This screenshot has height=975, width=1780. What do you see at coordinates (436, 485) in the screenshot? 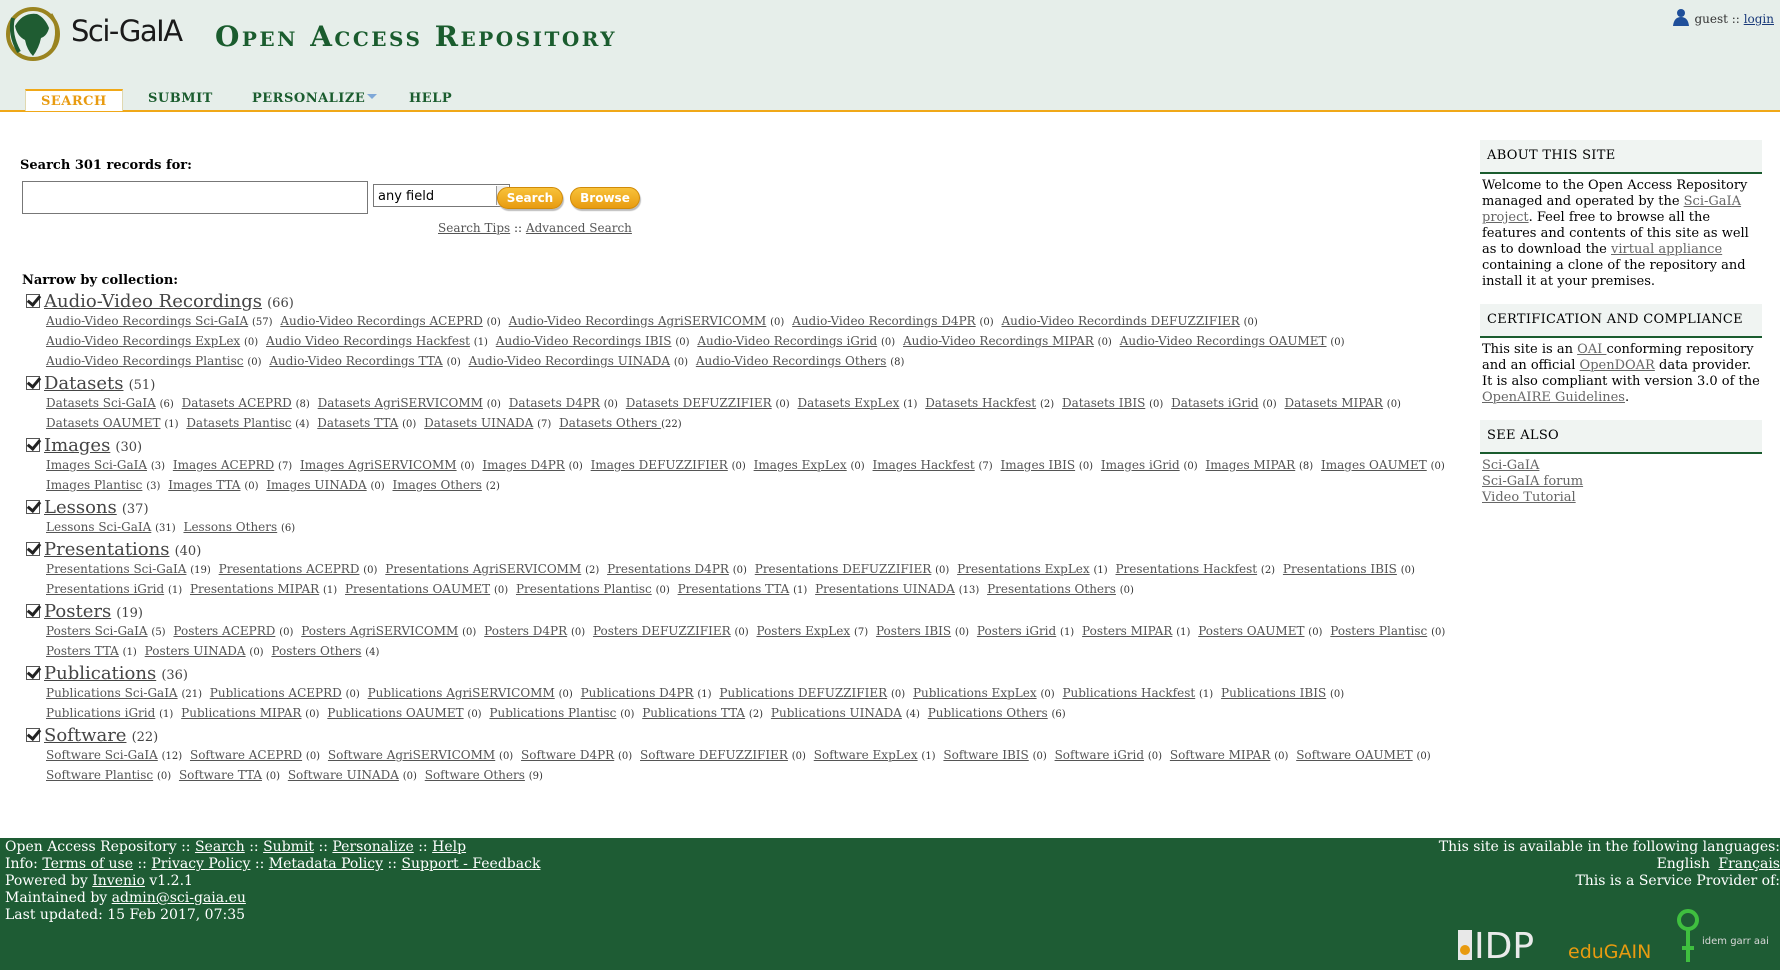
I see `subcollection-link: Images Others` at bounding box center [436, 485].